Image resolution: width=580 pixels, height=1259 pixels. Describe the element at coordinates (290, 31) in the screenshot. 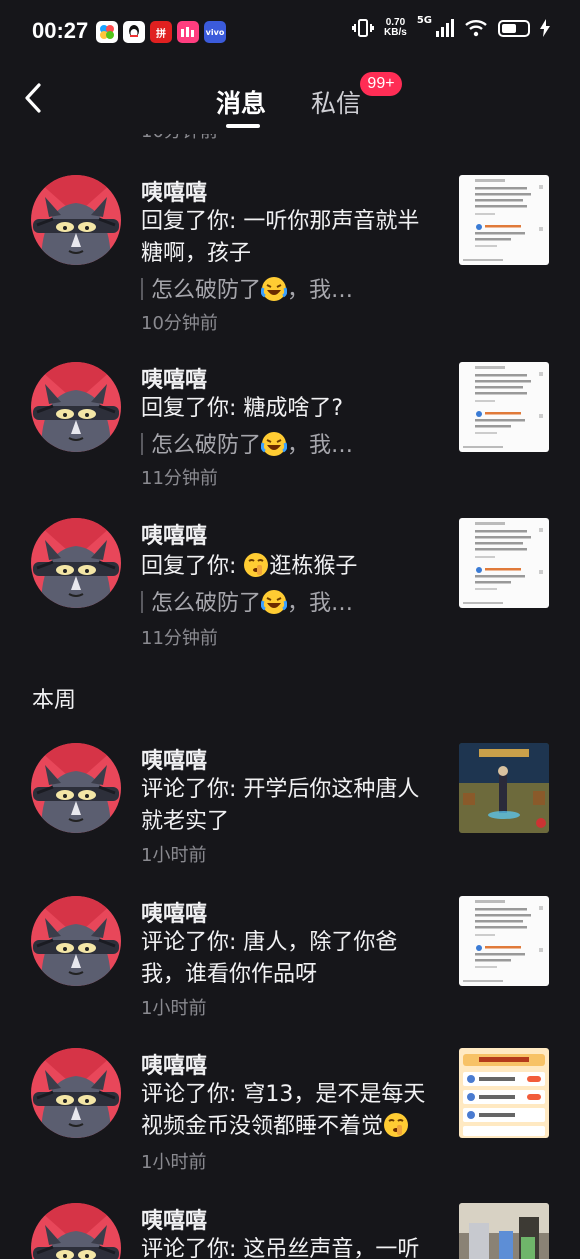

I see `status-bar: 00:27 拼 vivo 0.70 KB/s 5G` at that location.